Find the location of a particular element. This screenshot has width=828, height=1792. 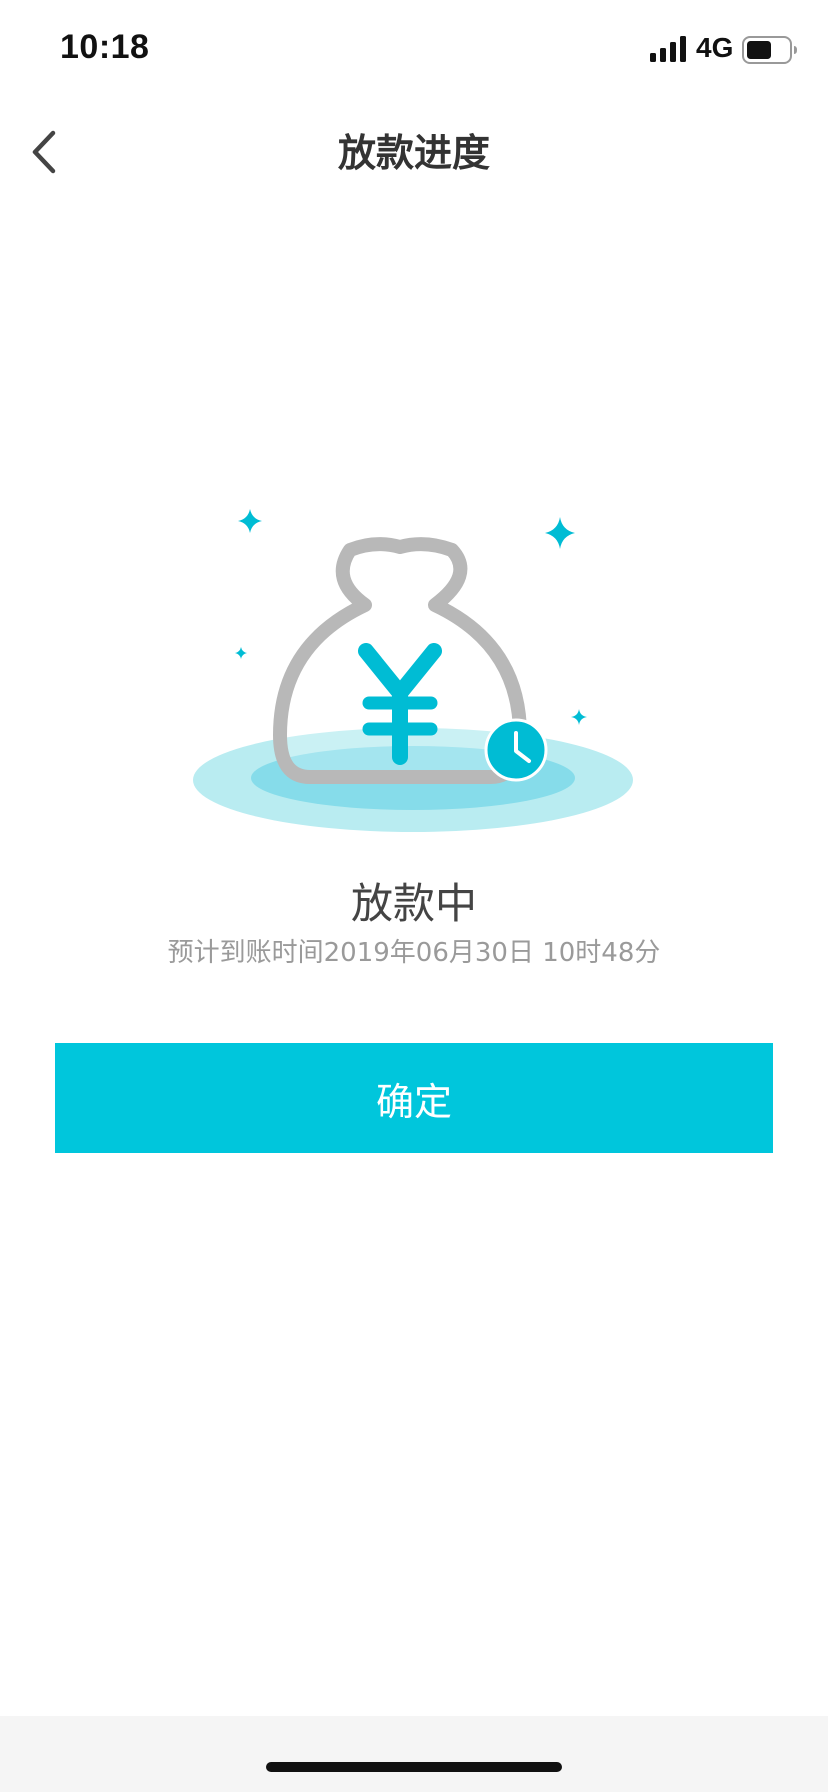

signal-bars-icon is located at coordinates (668, 49).